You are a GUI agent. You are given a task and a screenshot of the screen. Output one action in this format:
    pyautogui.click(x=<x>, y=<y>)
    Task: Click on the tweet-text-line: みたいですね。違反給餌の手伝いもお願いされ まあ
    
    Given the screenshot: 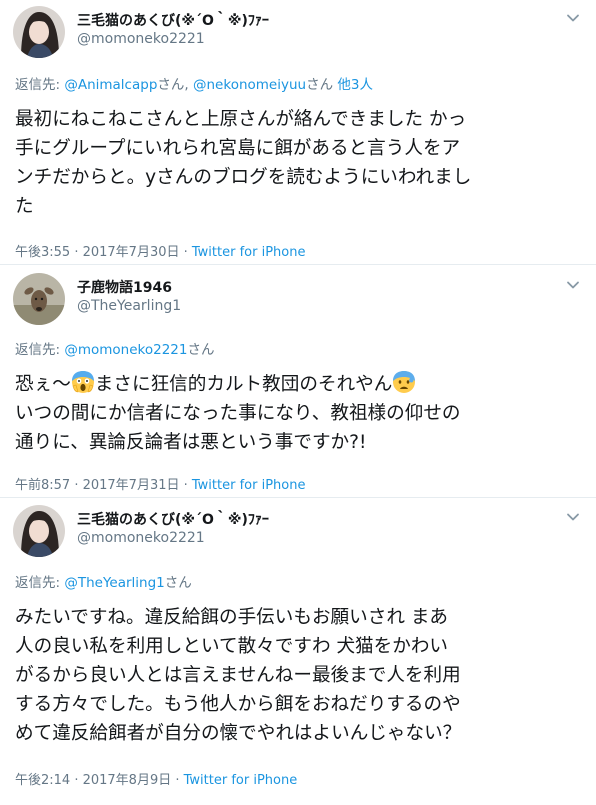 What is the action you would take?
    pyautogui.click(x=232, y=617)
    